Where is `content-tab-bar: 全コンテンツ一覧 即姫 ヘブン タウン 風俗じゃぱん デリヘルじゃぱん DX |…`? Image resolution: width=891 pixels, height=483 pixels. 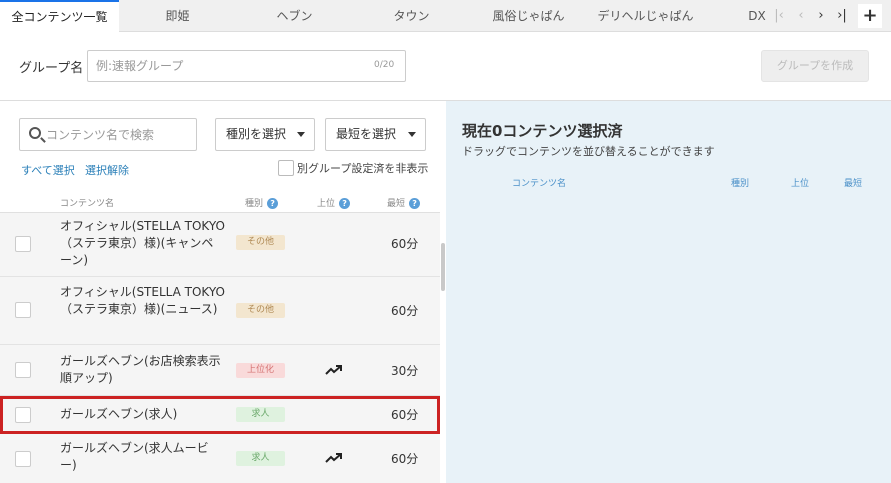
content-tab-bar: 全コンテンツ一覧 即姫 ヘブン タウン 風俗じゃぱん デリヘルじゃぱん DX |… is located at coordinates (445, 16).